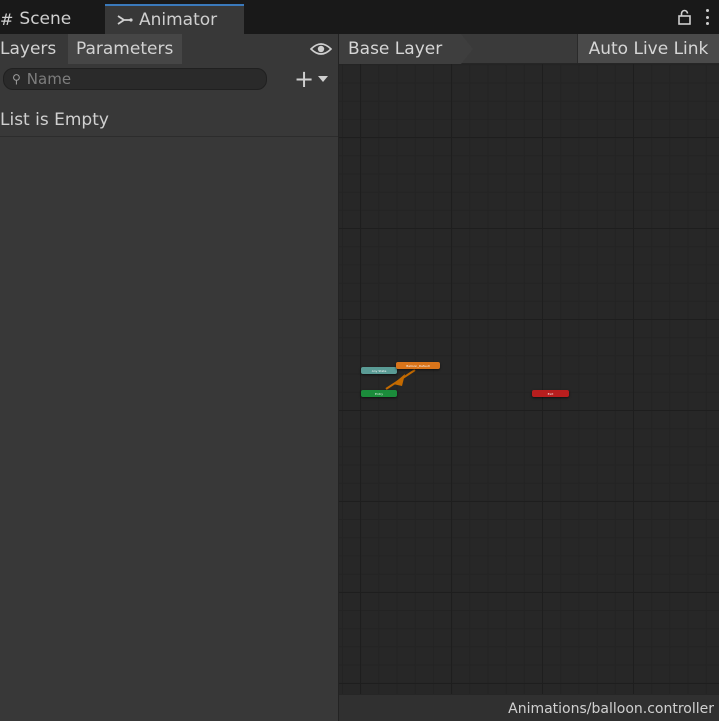  What do you see at coordinates (379, 393) in the screenshot?
I see `state-entry: Entry` at bounding box center [379, 393].